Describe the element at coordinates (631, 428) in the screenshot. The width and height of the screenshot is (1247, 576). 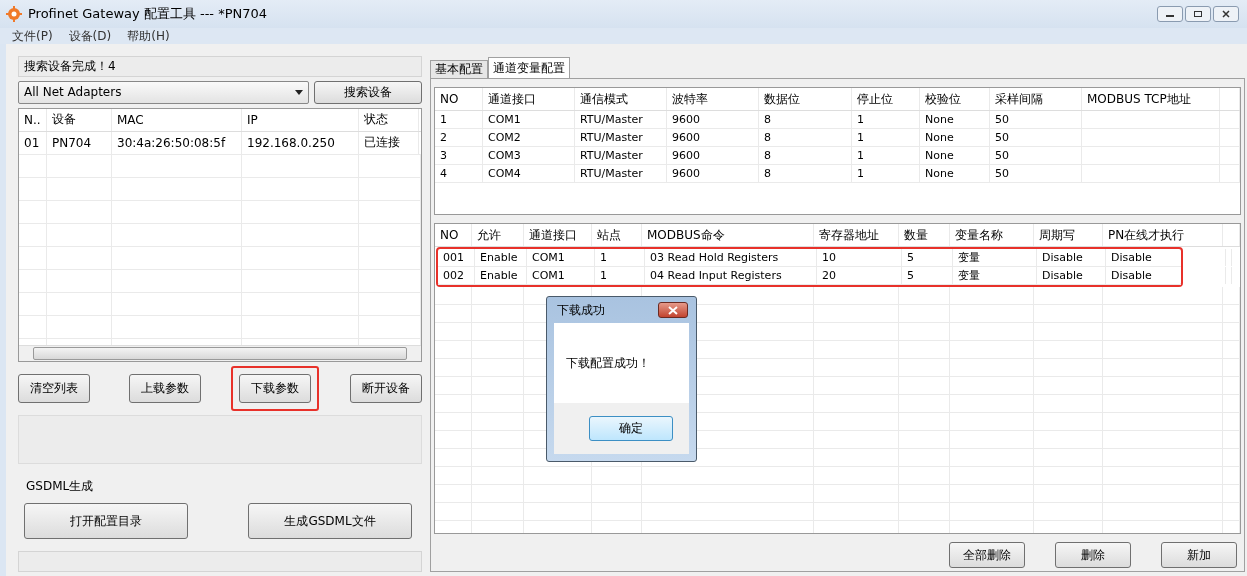
I see `ok-button: 确定` at that location.